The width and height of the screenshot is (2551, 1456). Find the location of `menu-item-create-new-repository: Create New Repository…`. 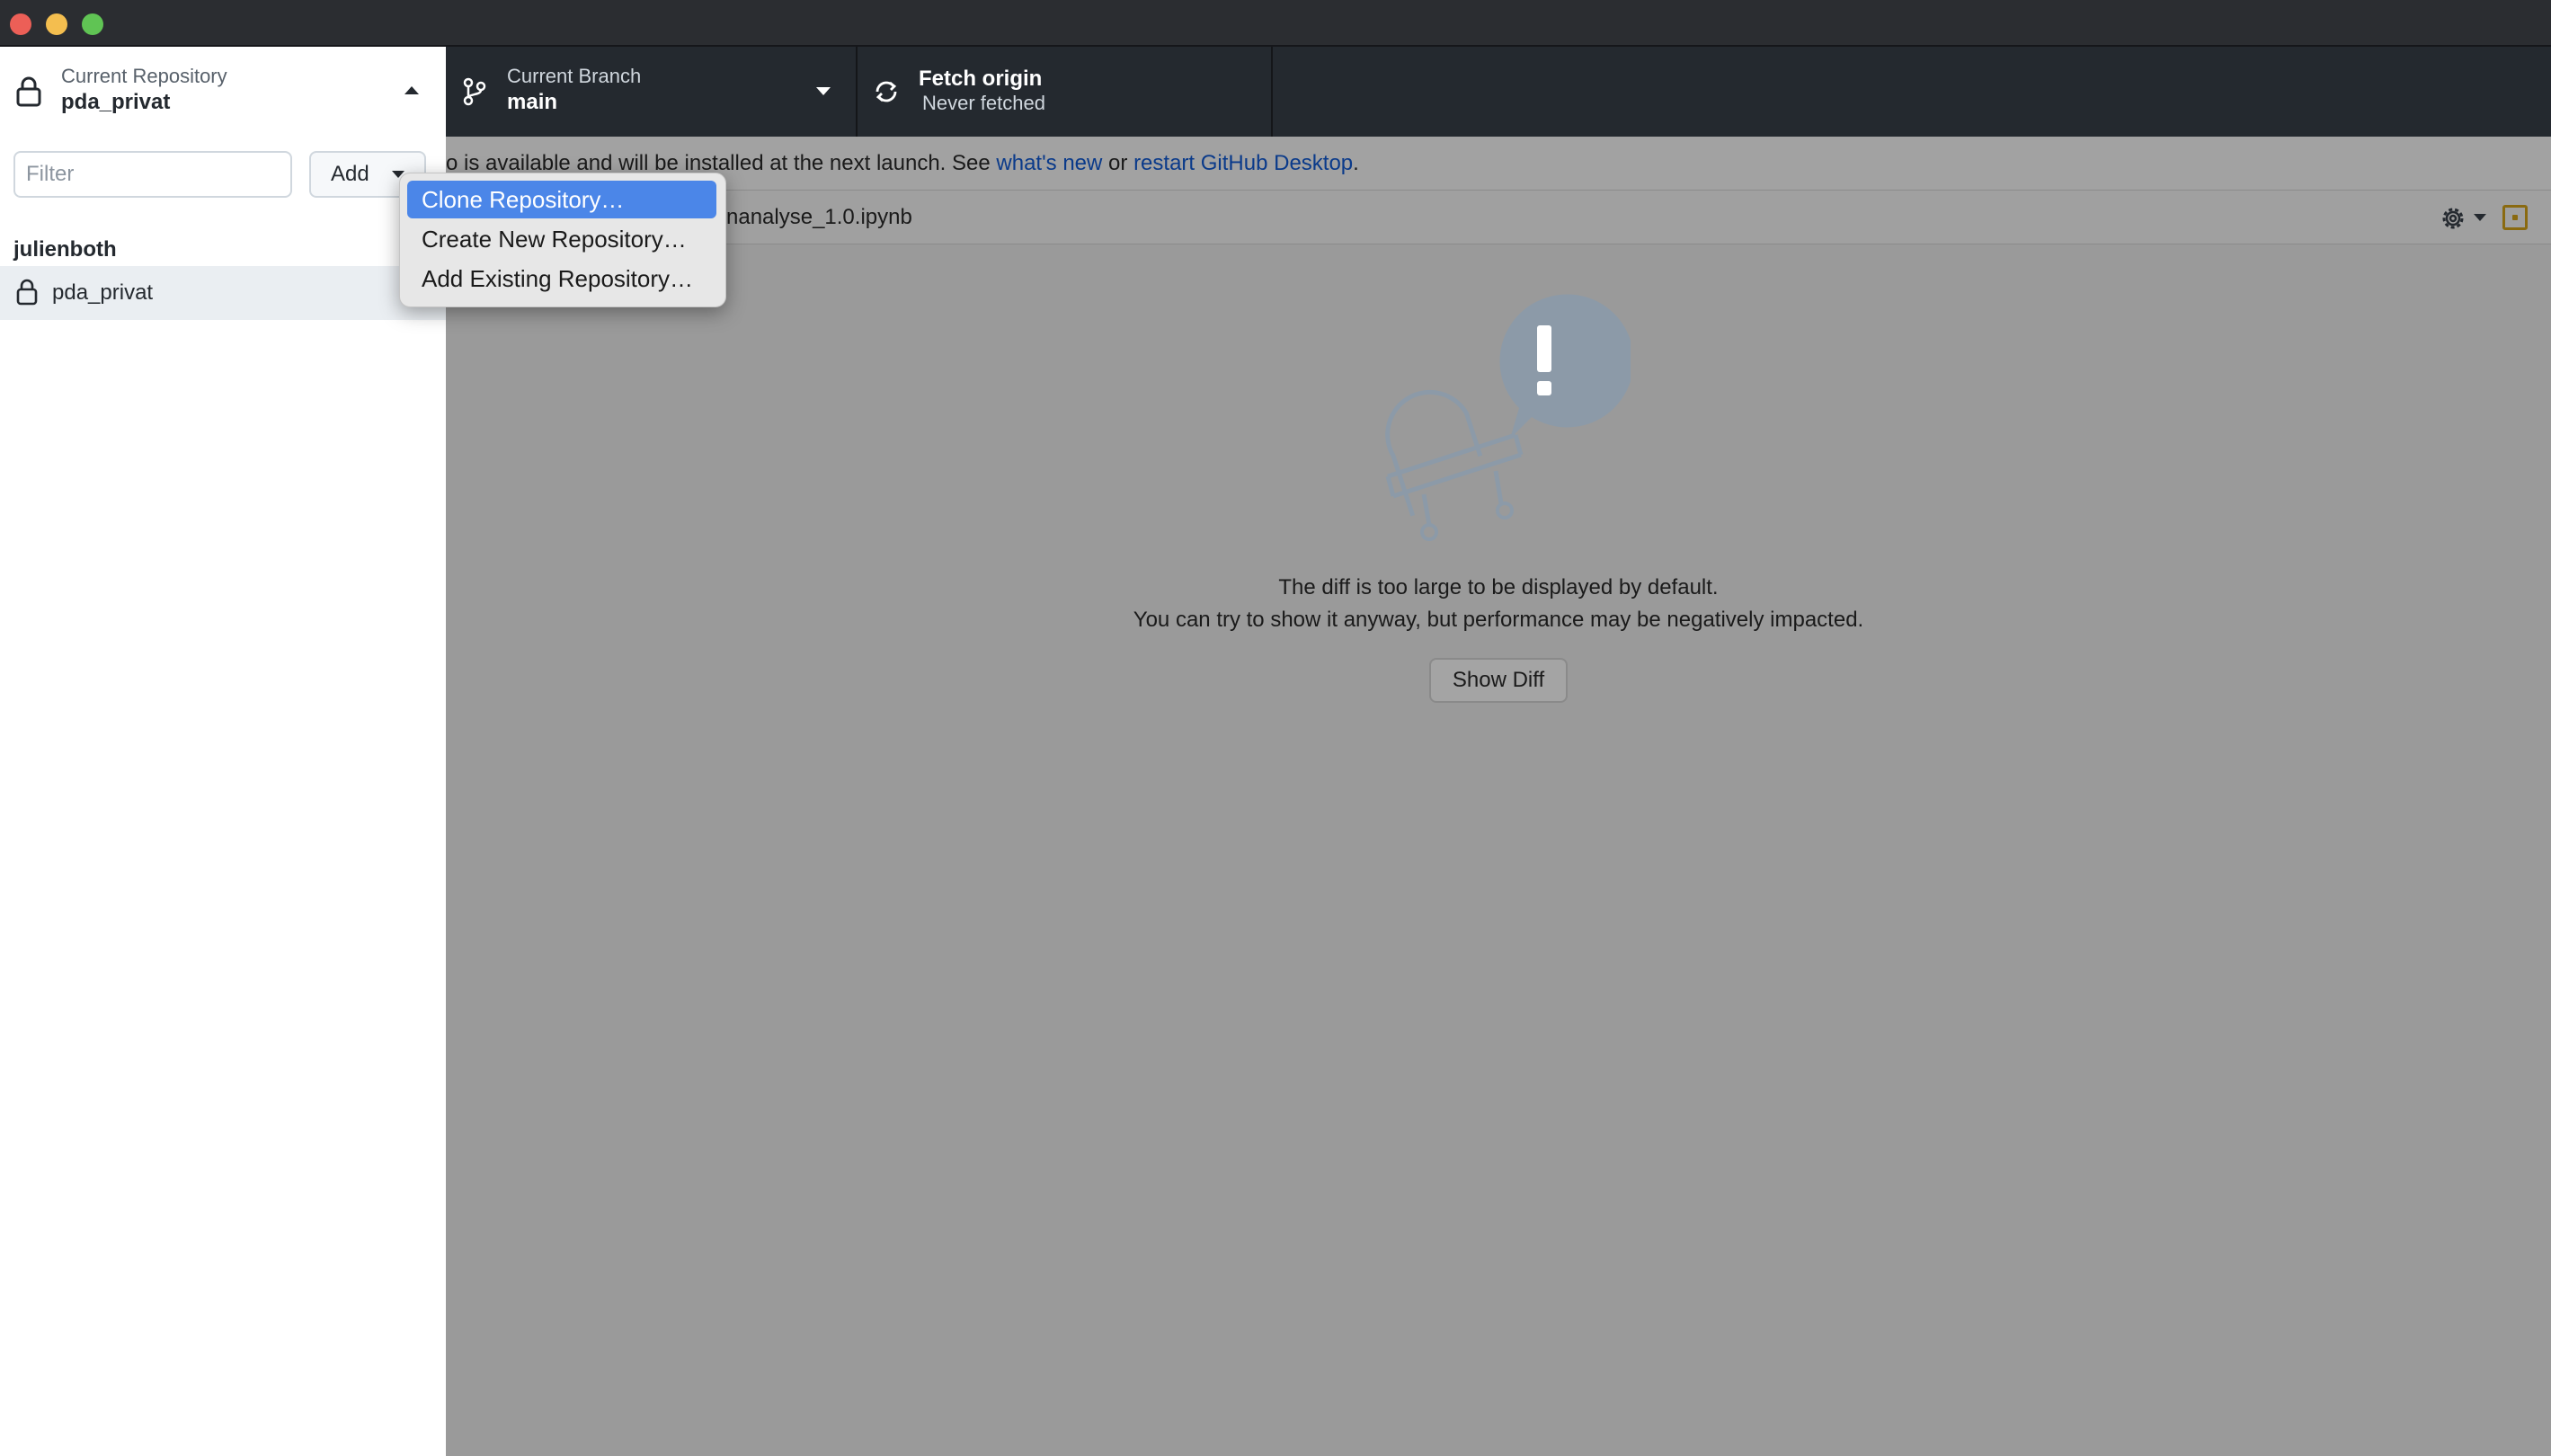

menu-item-create-new-repository: Create New Repository… is located at coordinates (561, 239).